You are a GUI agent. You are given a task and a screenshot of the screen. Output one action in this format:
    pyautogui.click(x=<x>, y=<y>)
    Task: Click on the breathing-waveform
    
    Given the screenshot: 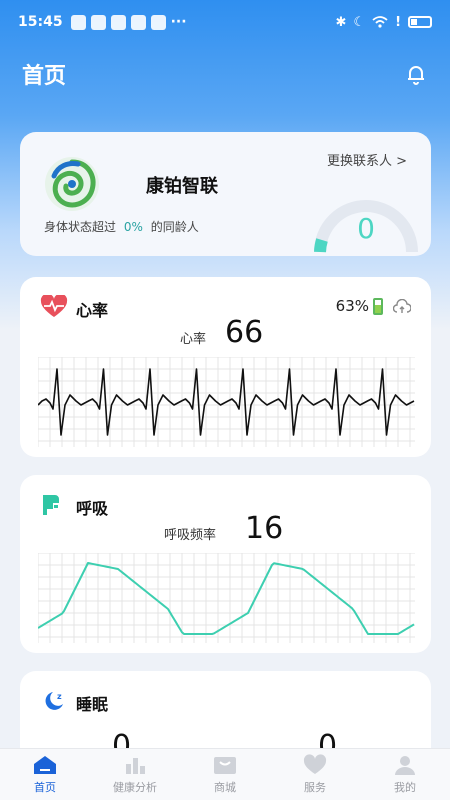 What is the action you would take?
    pyautogui.click(x=226, y=598)
    